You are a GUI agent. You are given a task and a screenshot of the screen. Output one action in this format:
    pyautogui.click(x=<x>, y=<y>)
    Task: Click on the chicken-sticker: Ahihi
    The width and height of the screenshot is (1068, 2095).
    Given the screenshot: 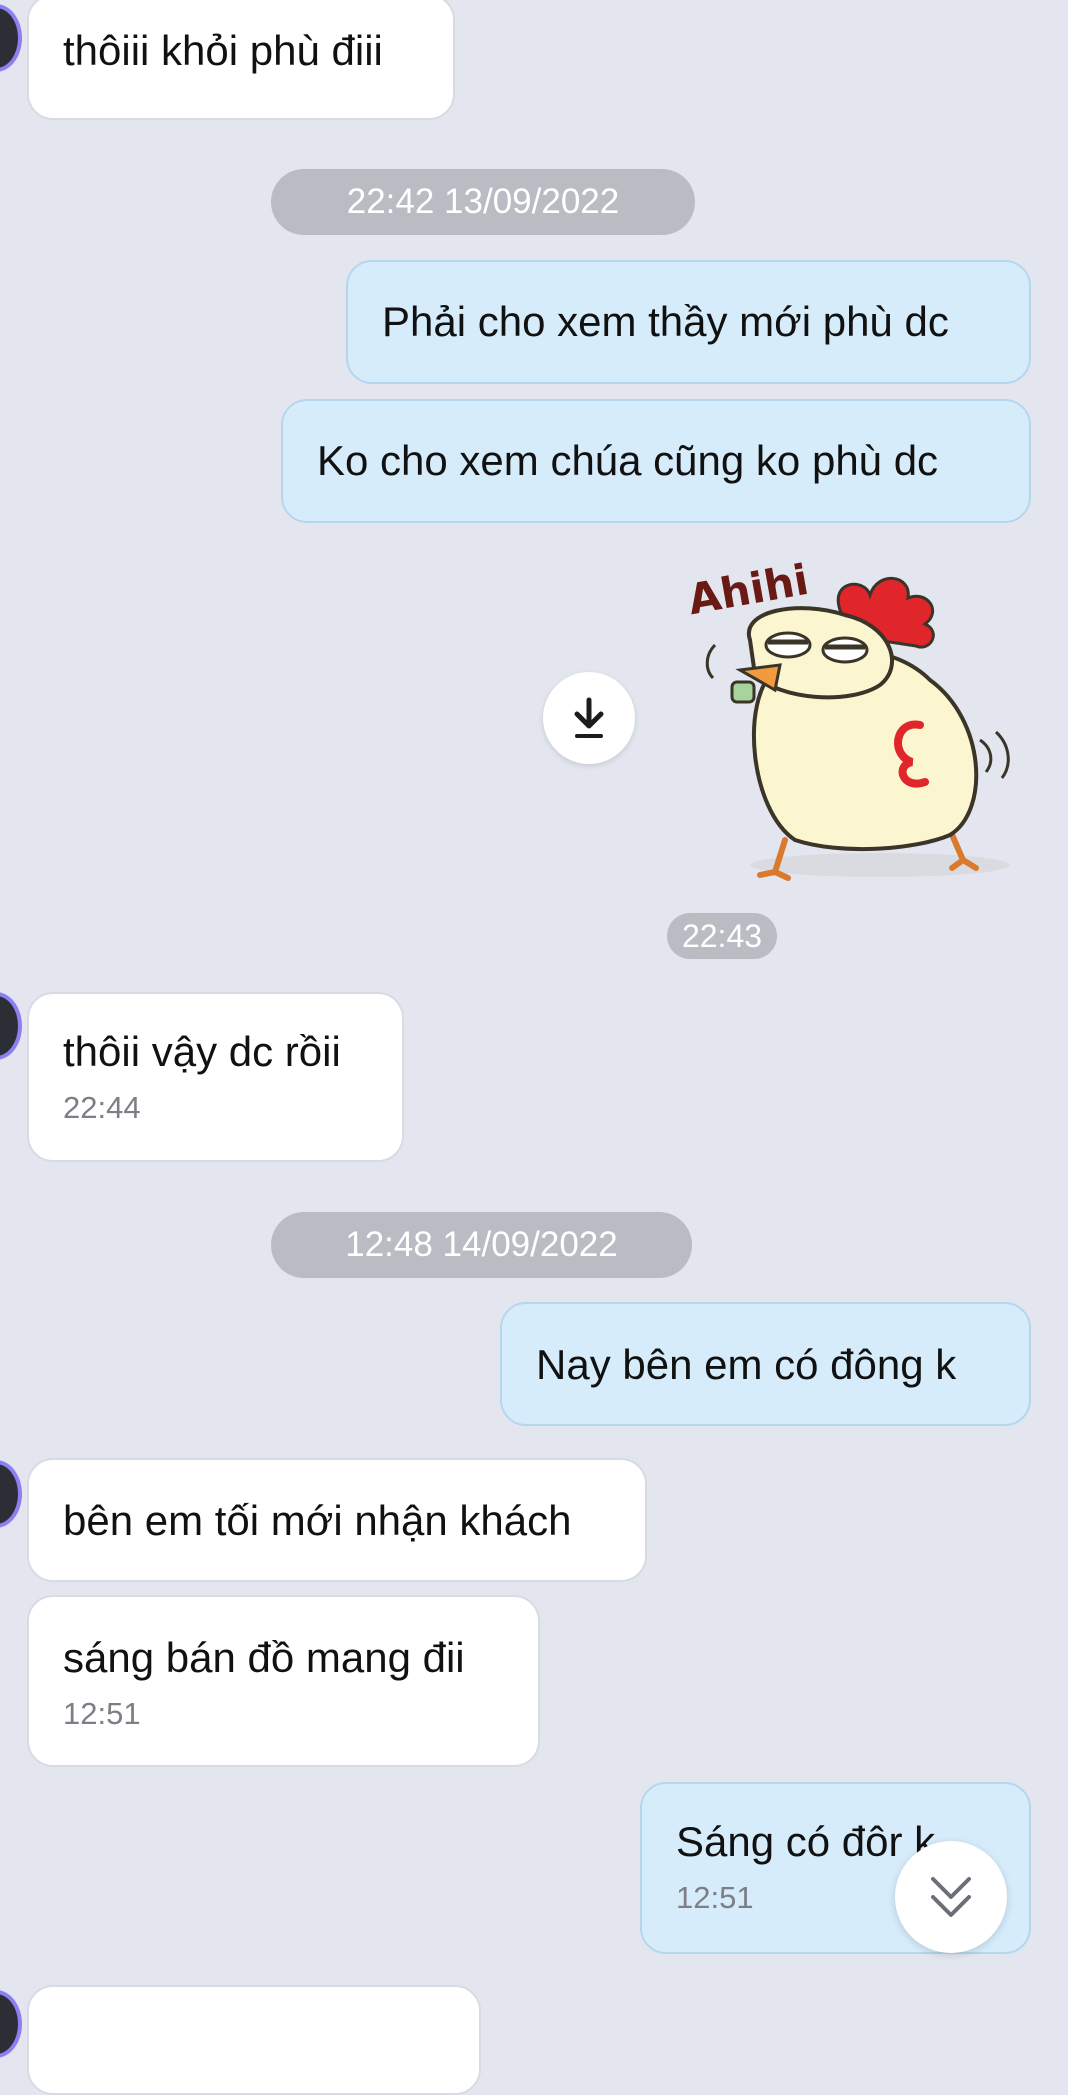 What is the action you would take?
    pyautogui.click(x=850, y=720)
    